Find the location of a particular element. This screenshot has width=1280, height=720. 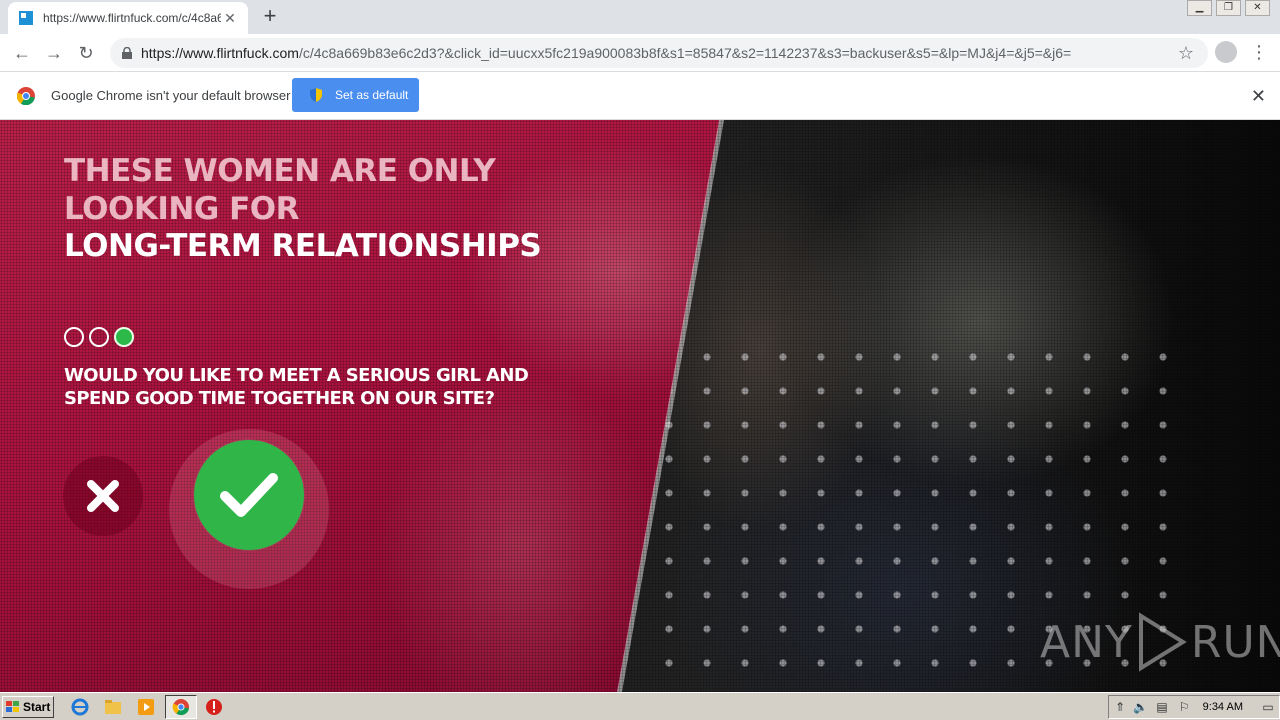

show-desktop-icon: ▭ is located at coordinates (1268, 707).